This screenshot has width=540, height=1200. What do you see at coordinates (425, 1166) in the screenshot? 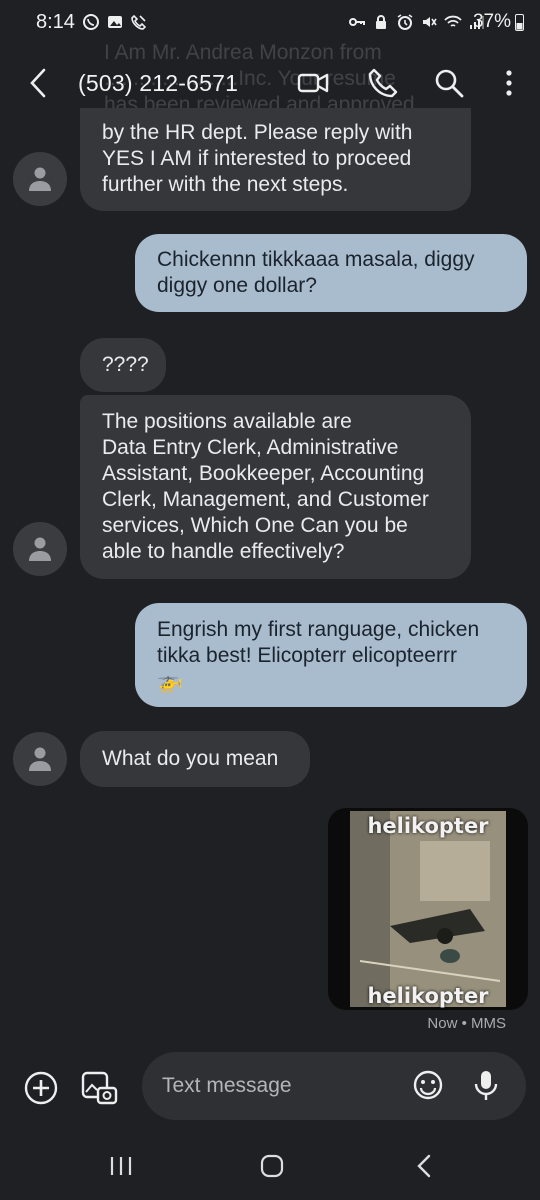
I see `back-nav-icon` at bounding box center [425, 1166].